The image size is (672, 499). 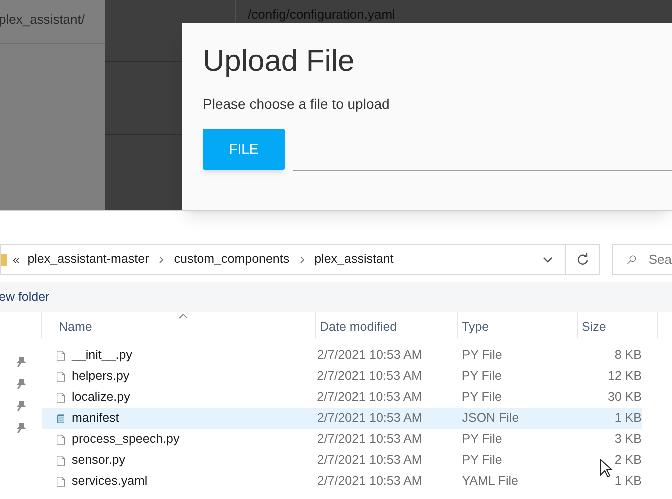 I want to click on file-type: YAML File, so click(x=491, y=481).